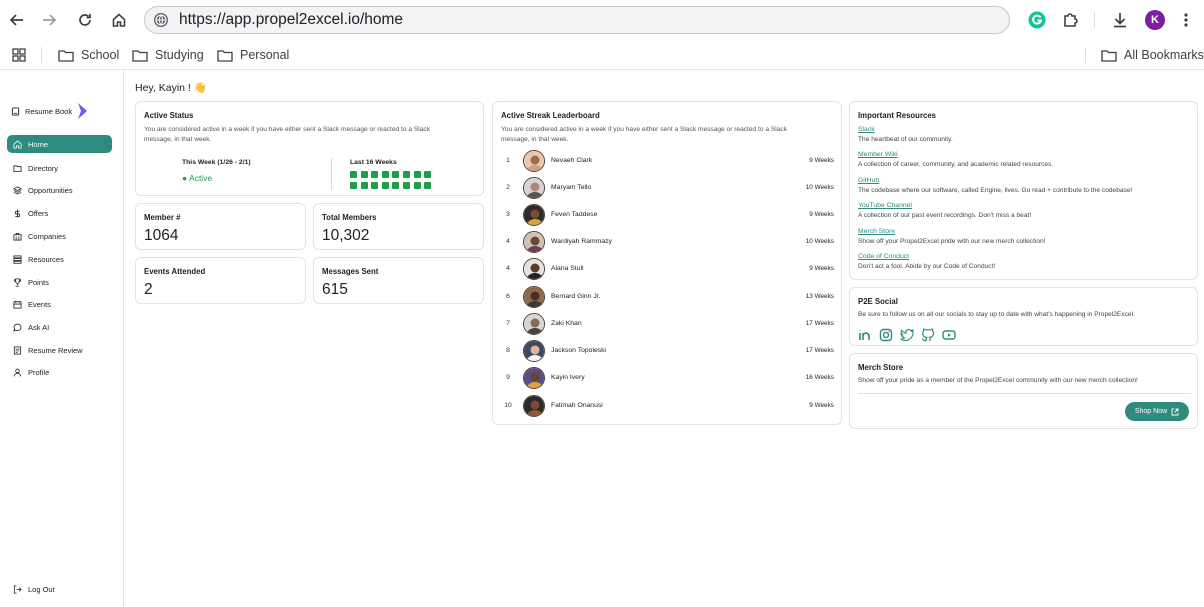 The image size is (1204, 607). Describe the element at coordinates (577, 20) in the screenshot. I see `address-bar: https://app.propel2excel.io/home` at that location.